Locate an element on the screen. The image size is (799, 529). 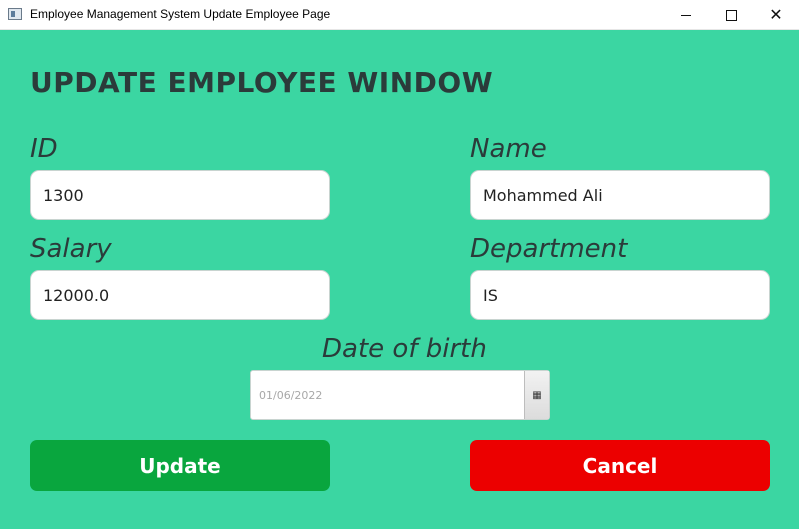
maximize-icon is located at coordinates (731, 15).